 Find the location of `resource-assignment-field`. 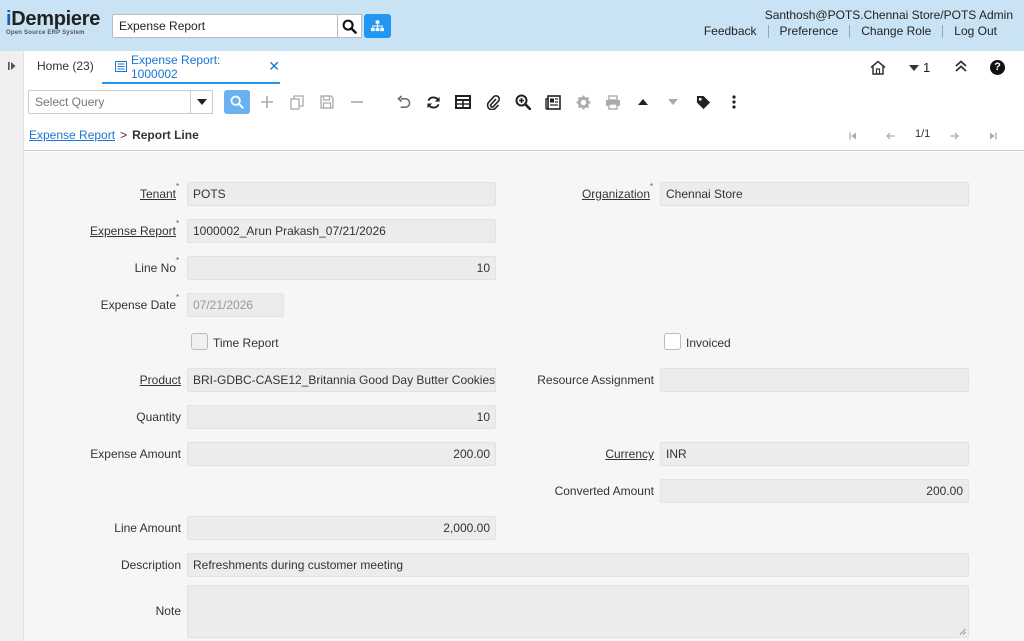

resource-assignment-field is located at coordinates (814, 380).